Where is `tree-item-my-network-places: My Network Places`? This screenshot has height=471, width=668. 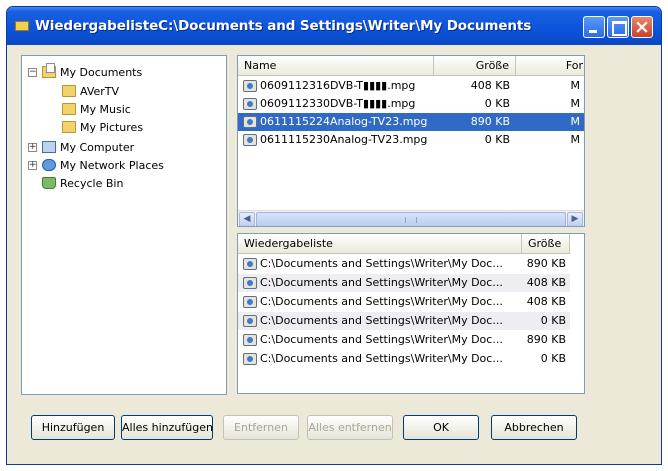 tree-item-my-network-places: My Network Places is located at coordinates (103, 165).